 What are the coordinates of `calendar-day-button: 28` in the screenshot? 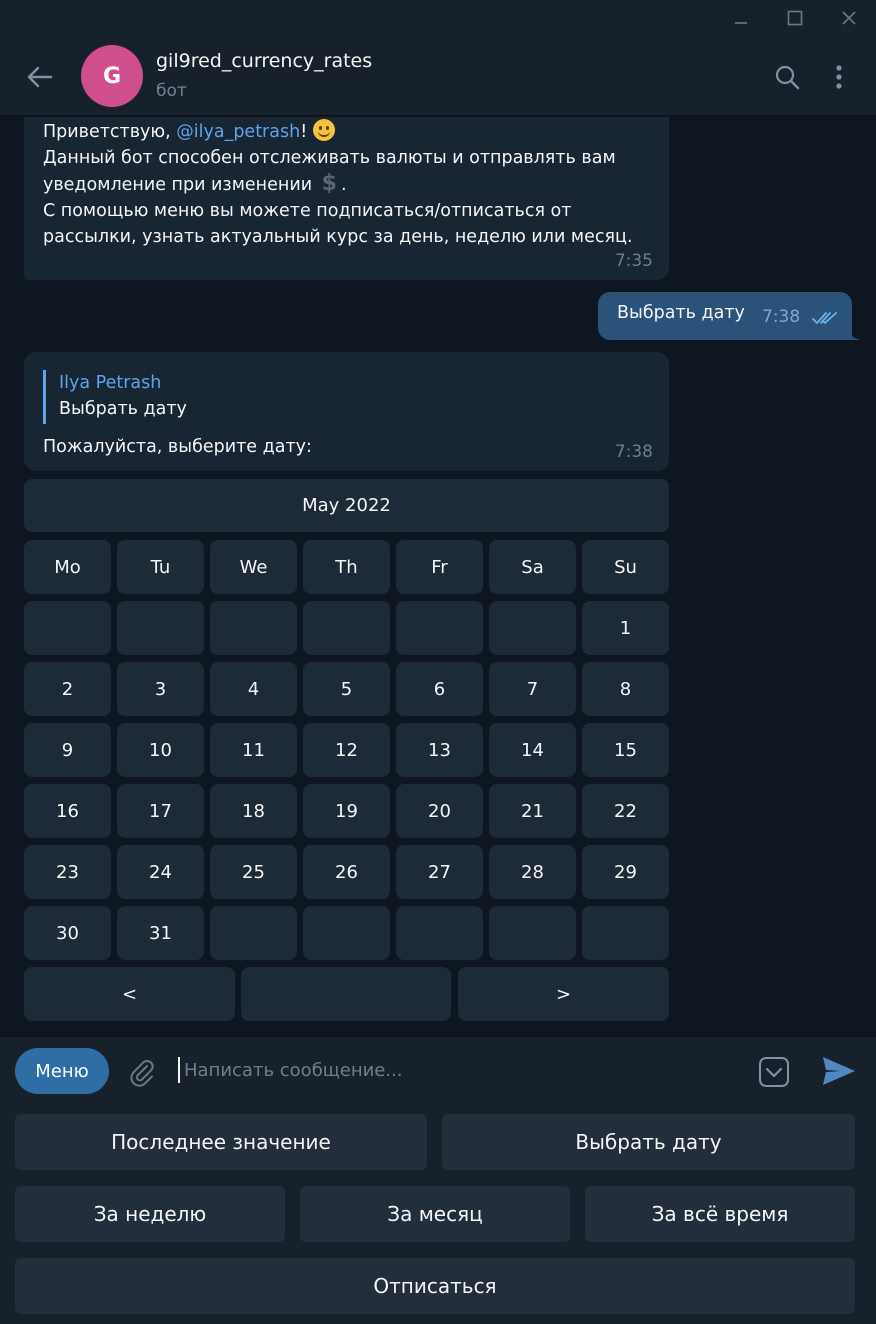 It's located at (532, 872).